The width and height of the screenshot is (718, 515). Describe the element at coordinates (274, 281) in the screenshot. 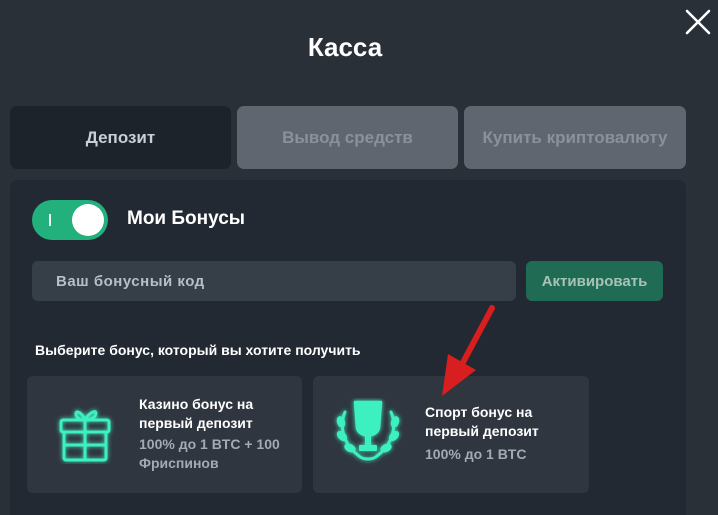

I see `promo-code-input` at that location.